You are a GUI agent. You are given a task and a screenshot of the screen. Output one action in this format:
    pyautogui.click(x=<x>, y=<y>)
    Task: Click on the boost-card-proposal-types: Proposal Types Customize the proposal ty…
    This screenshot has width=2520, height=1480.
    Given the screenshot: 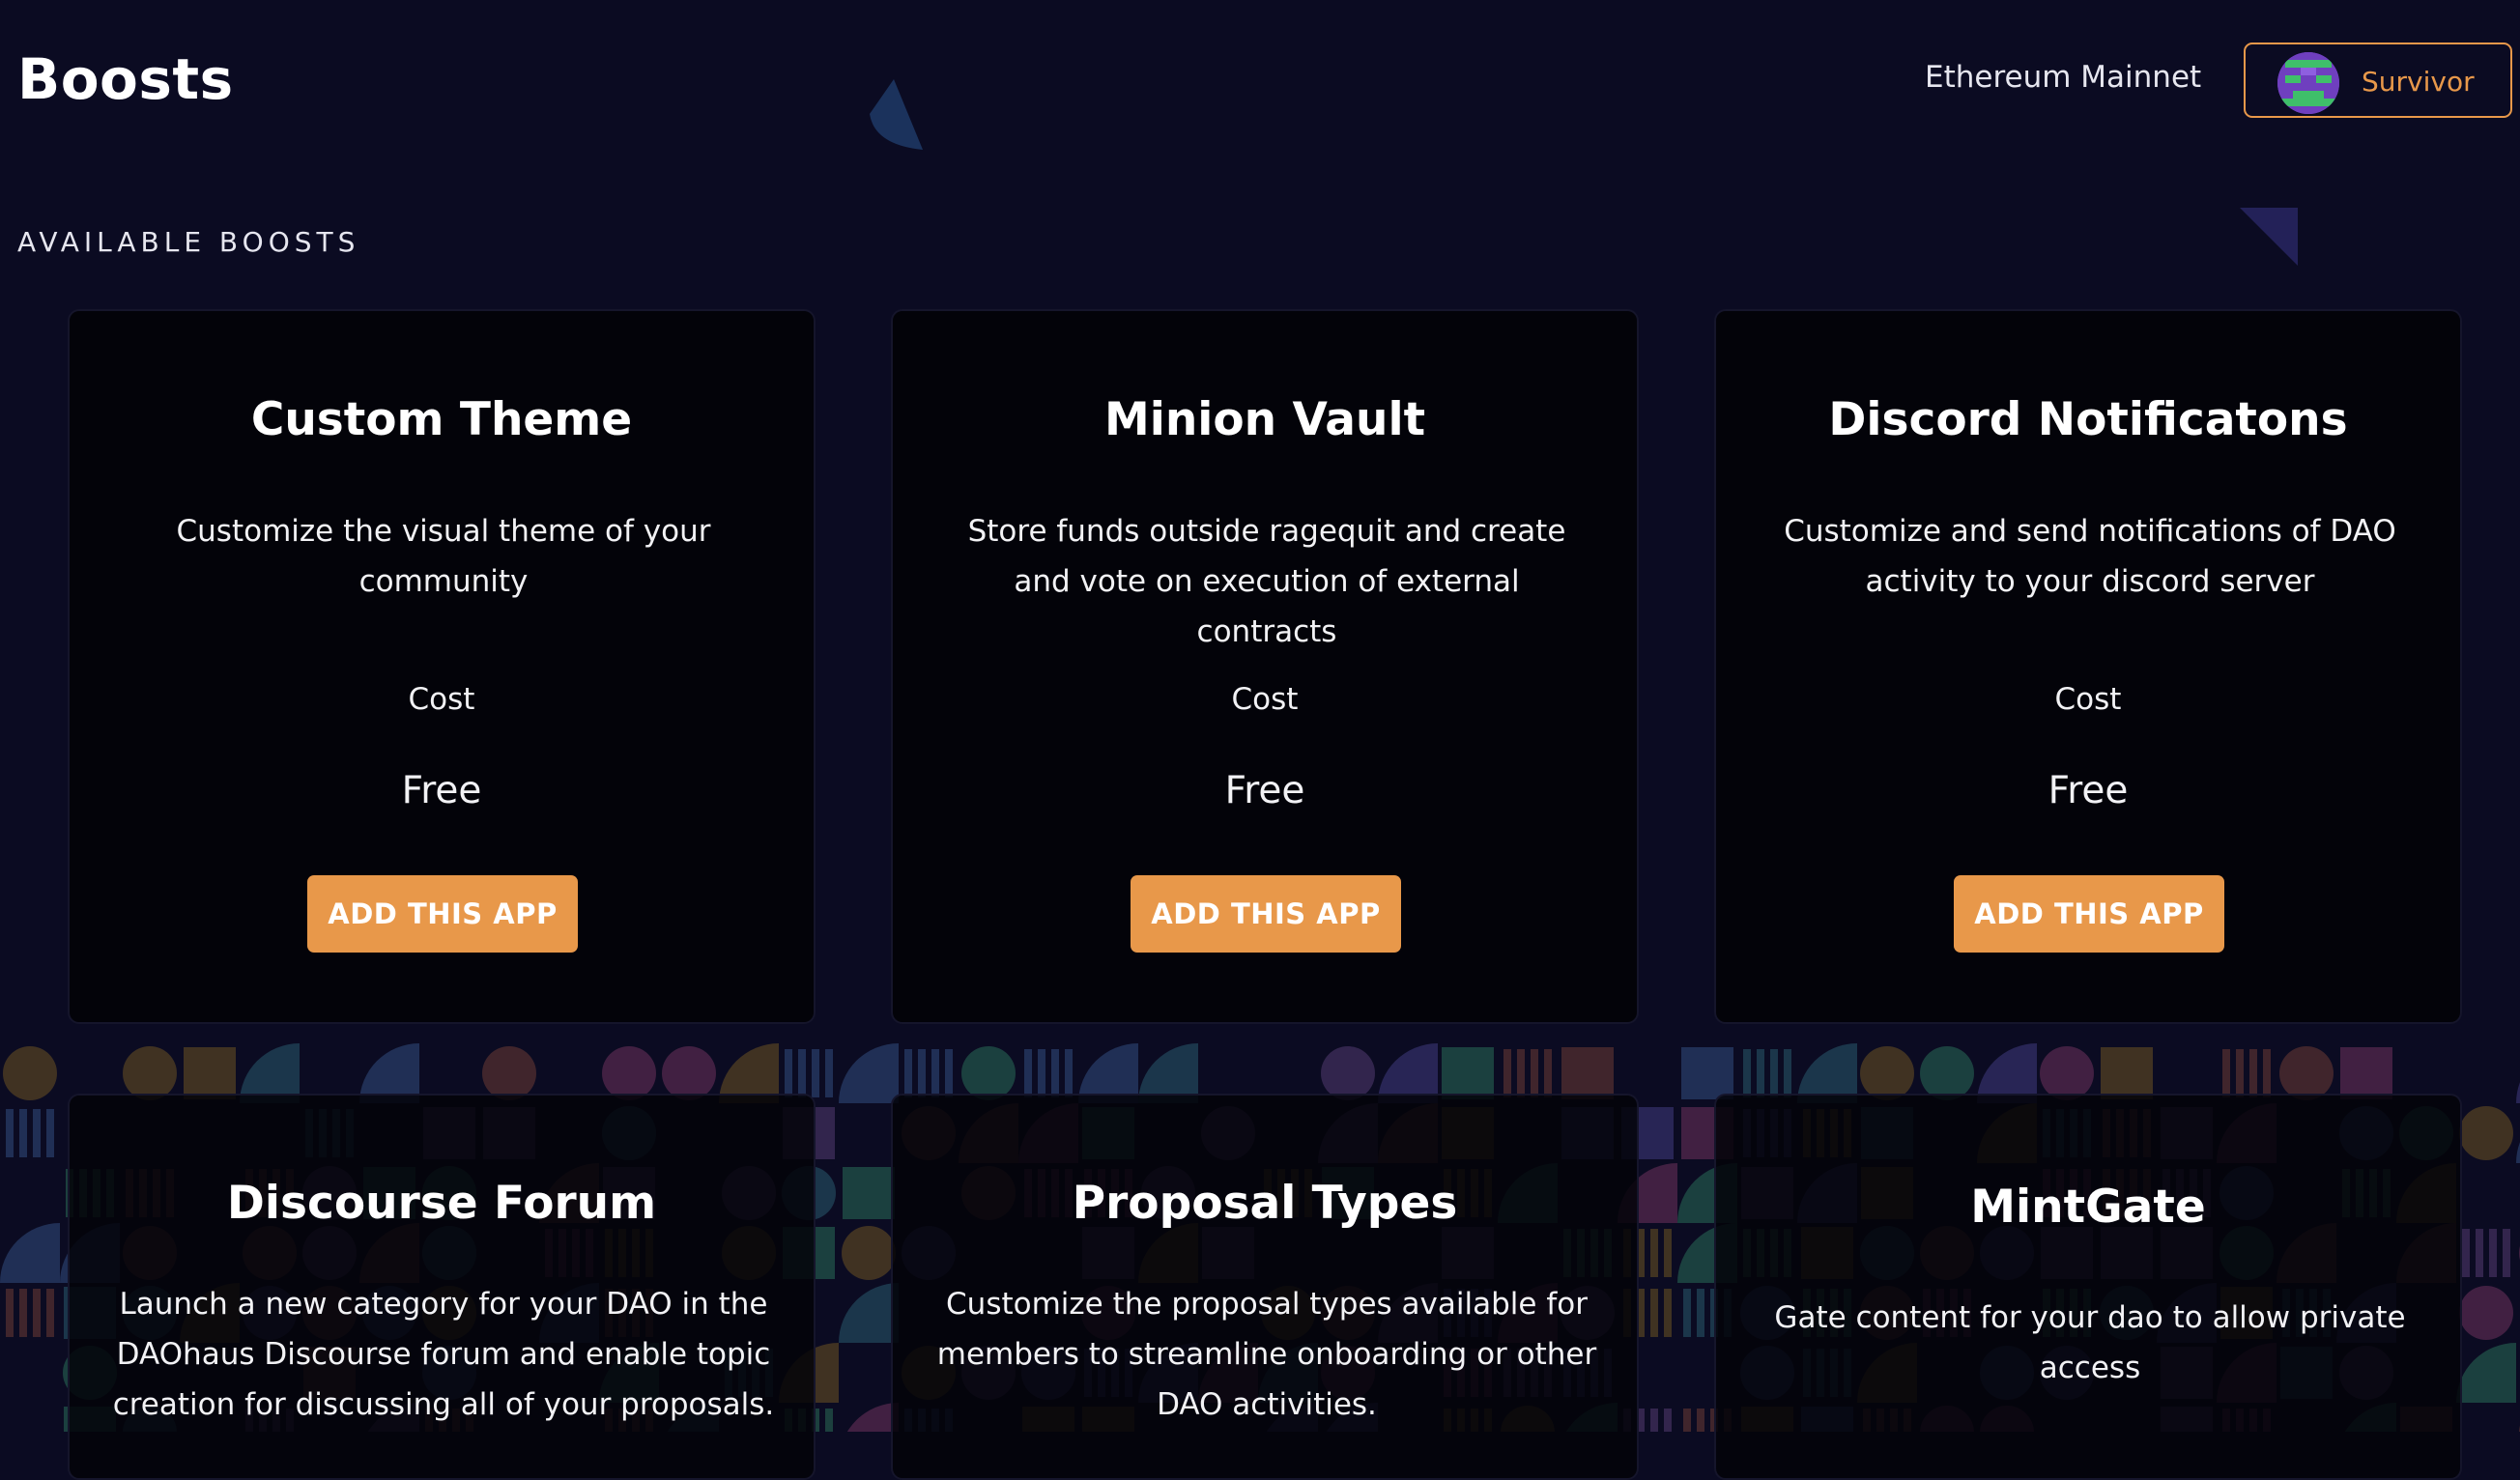 What is the action you would take?
    pyautogui.click(x=1265, y=1287)
    